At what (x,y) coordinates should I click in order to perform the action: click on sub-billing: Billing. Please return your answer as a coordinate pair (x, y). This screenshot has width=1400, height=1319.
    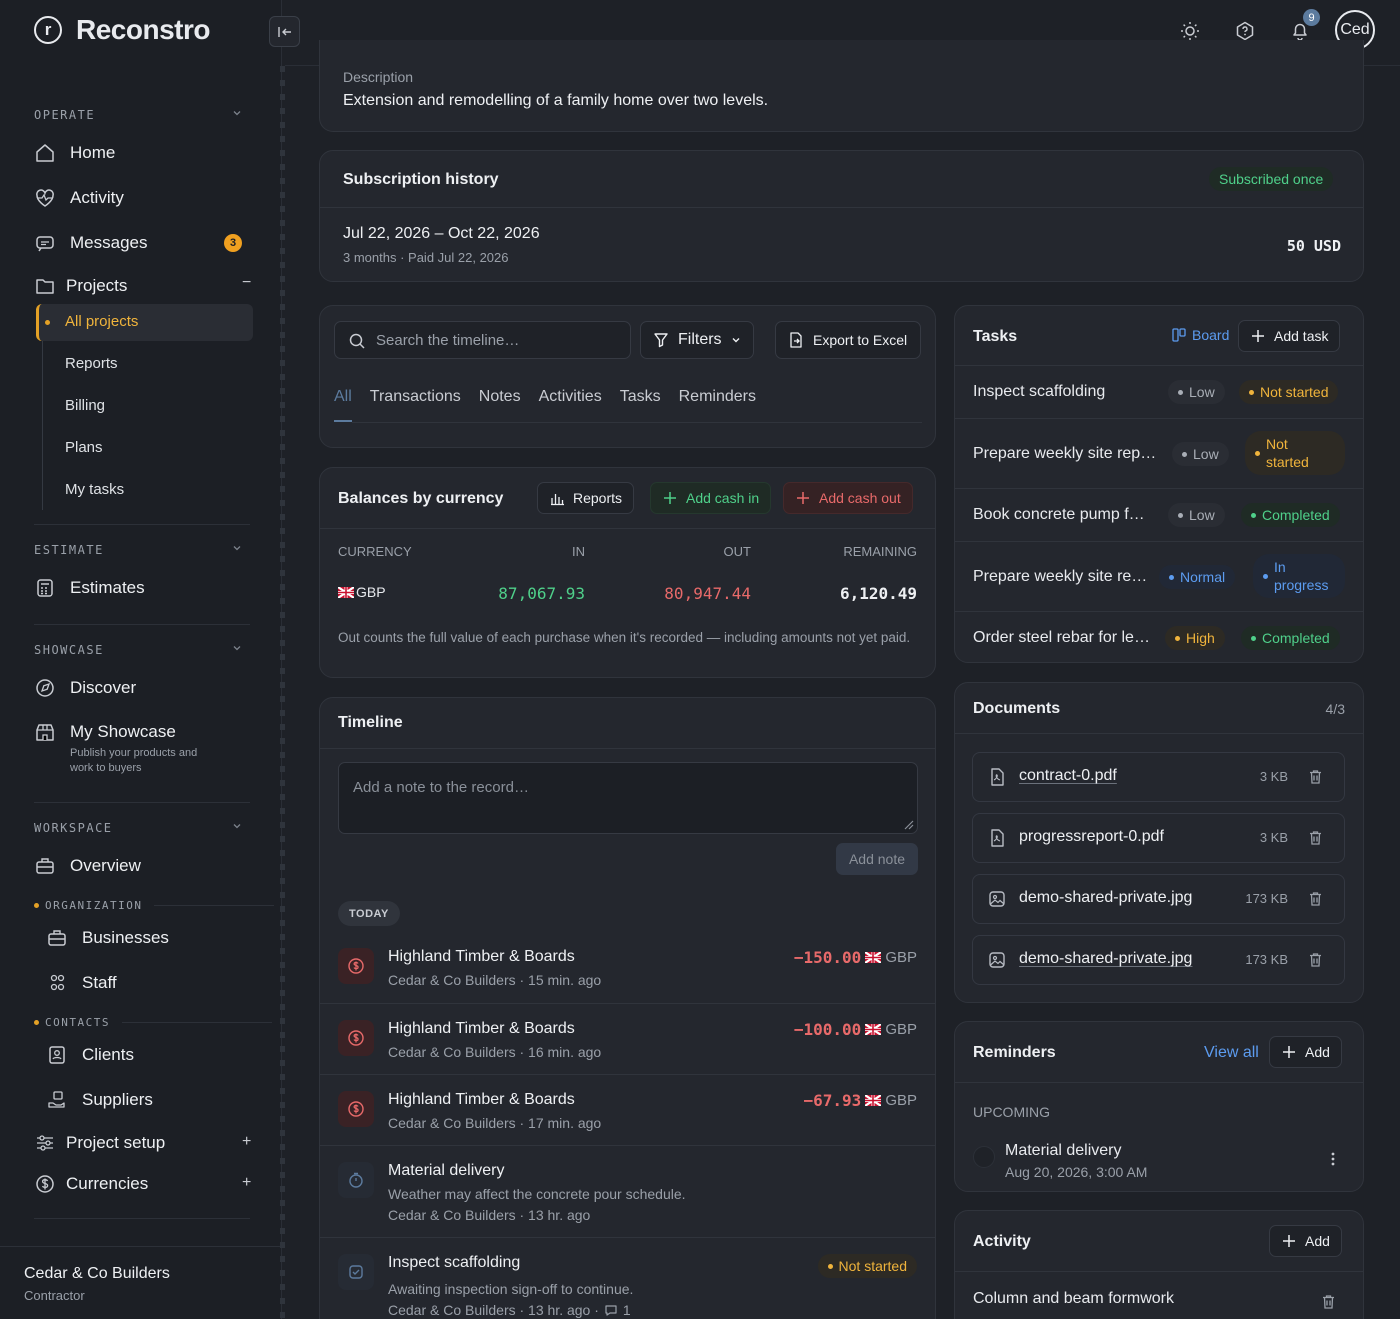
    Looking at the image, I should click on (85, 405).